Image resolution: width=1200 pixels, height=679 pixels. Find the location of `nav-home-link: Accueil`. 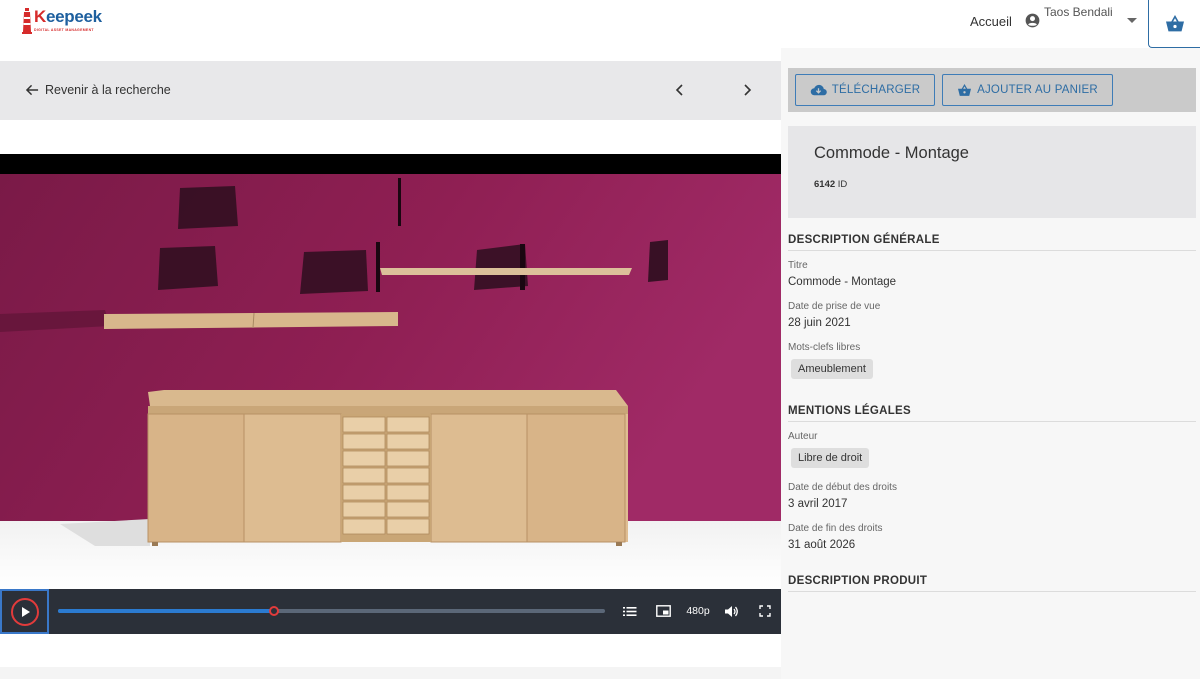

nav-home-link: Accueil is located at coordinates (991, 21).